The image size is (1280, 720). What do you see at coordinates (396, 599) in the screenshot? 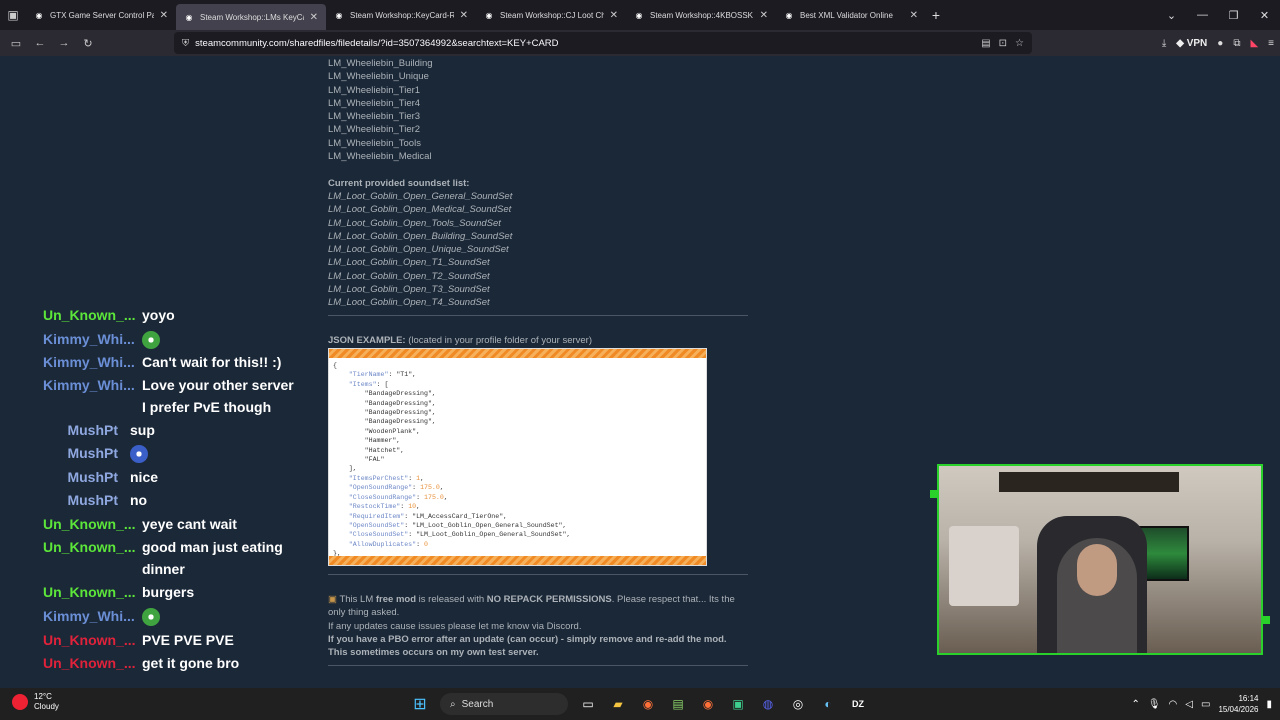
I see `notice-free-mod: free mod` at bounding box center [396, 599].